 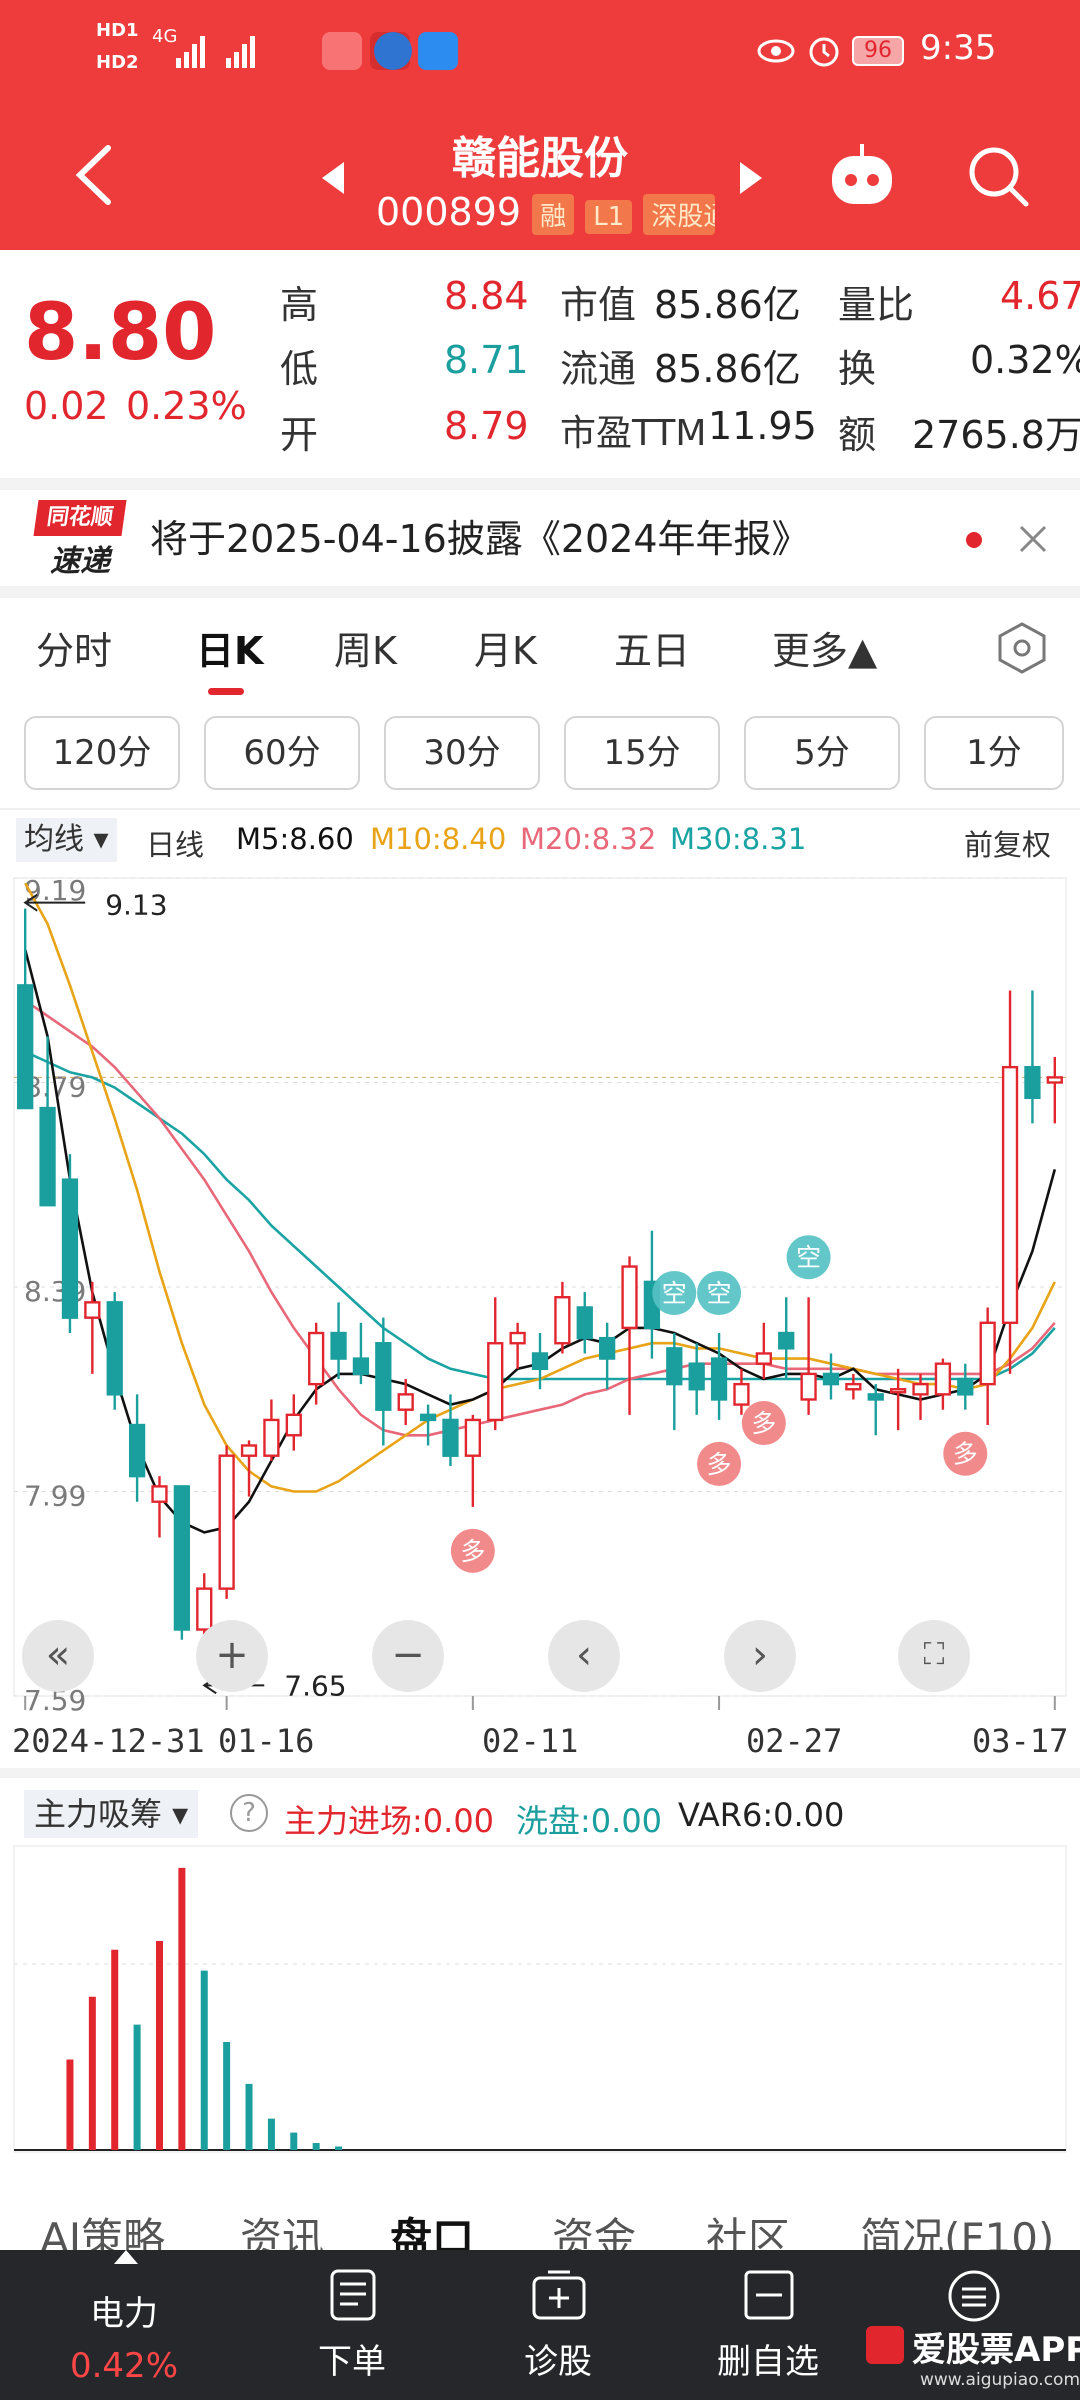 What do you see at coordinates (589, 1821) in the screenshot?
I see `indicator-wash: 洗盘:0.00` at bounding box center [589, 1821].